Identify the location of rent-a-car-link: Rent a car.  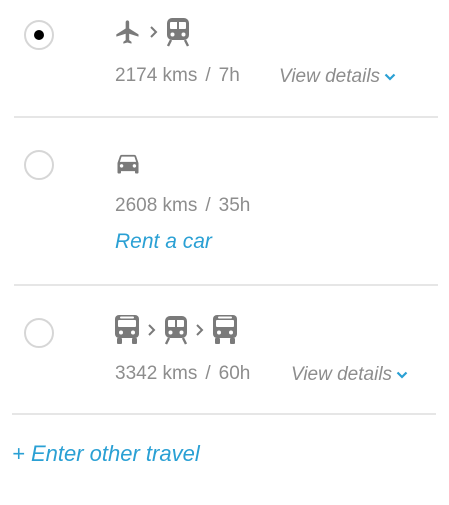
(163, 242).